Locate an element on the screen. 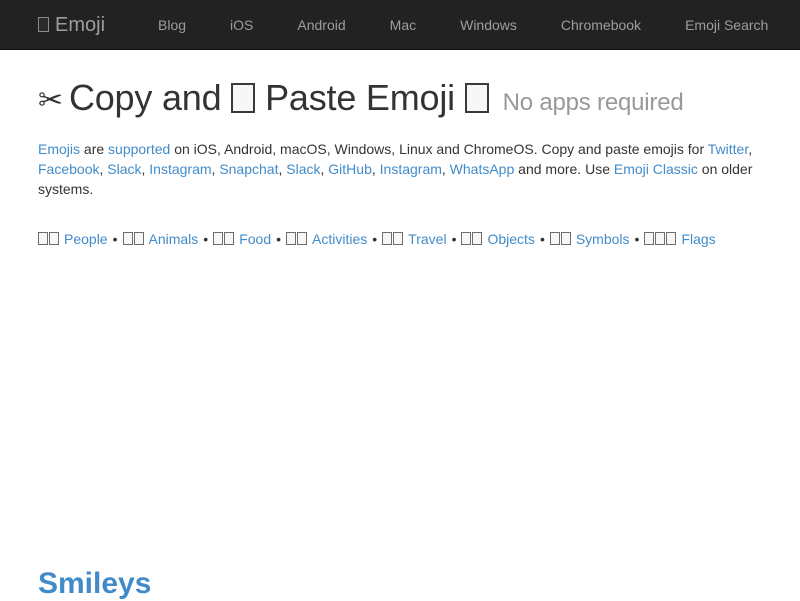  nav-item-ios: iOS is located at coordinates (241, 25).